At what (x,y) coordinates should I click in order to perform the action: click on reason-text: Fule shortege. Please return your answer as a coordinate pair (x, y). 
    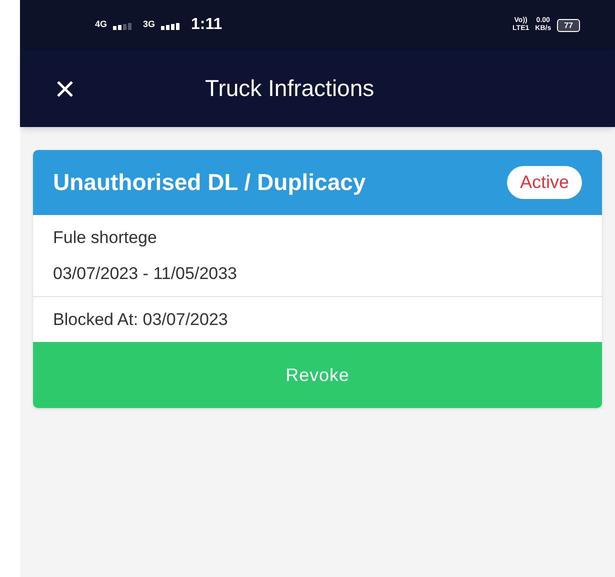
    Looking at the image, I should click on (105, 238).